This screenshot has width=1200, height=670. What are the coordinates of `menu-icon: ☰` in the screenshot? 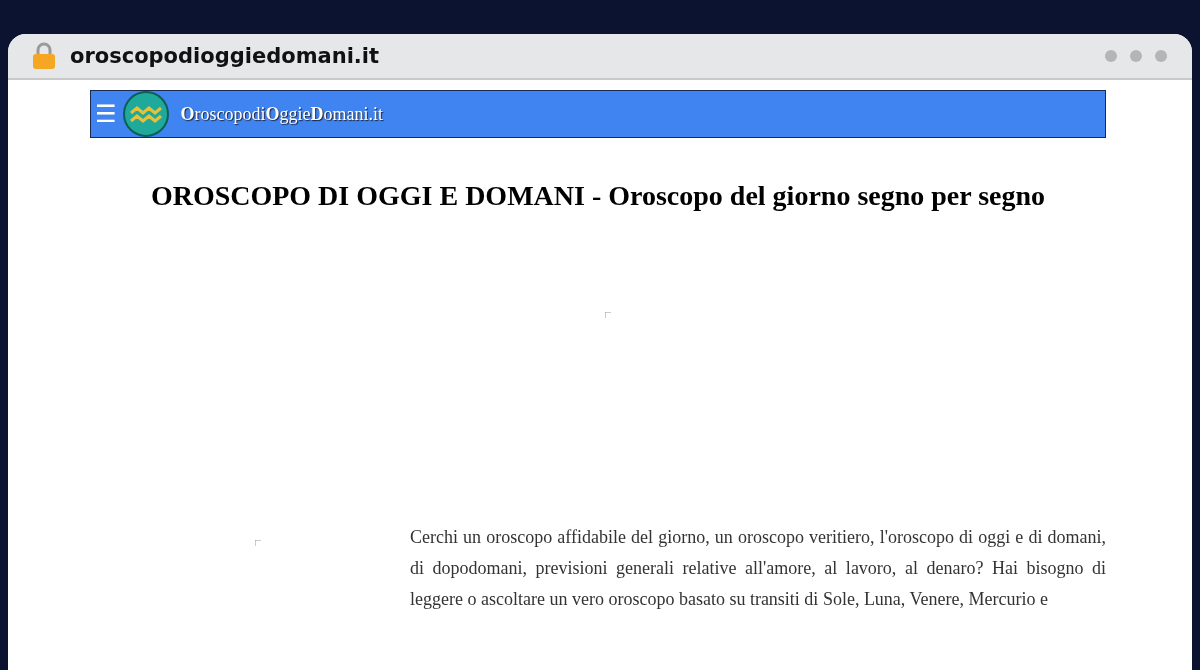 It's located at (106, 114).